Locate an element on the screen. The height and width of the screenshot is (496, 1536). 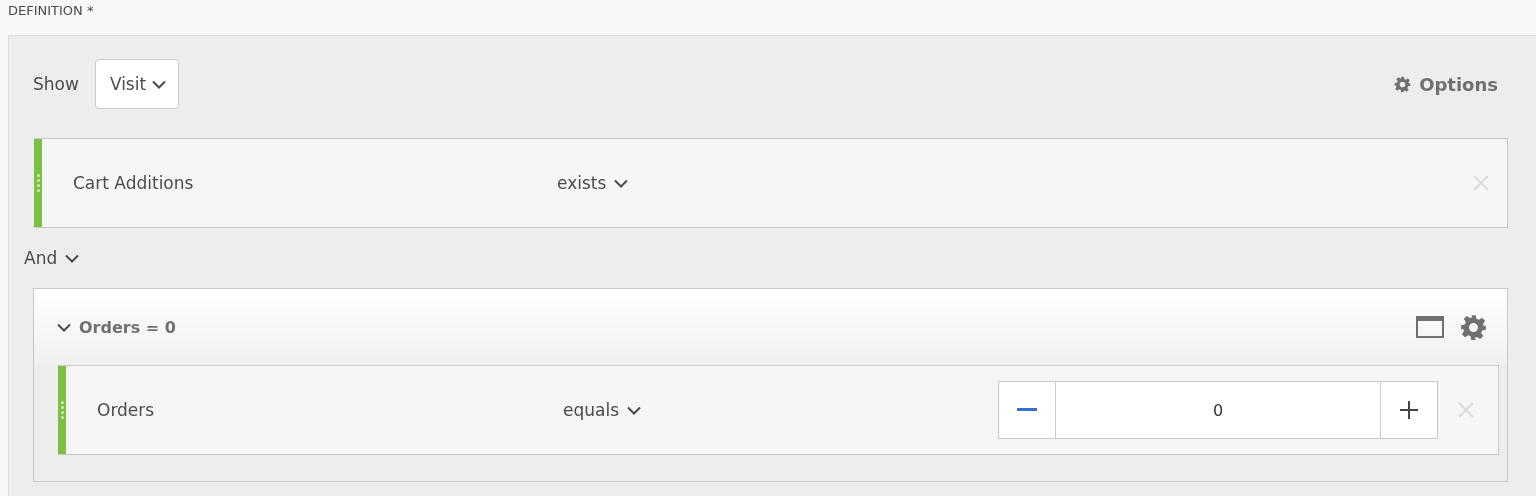
value-field: 0 is located at coordinates (1218, 410).